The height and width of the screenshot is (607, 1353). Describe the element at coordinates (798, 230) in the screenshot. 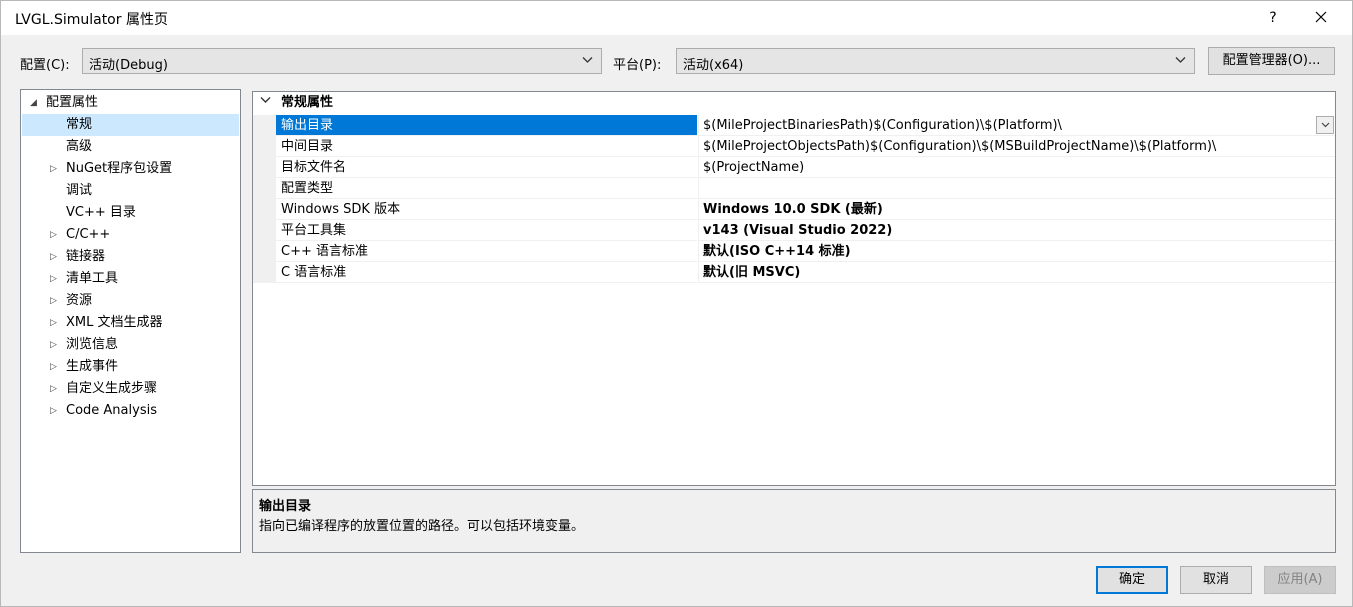

I see `property-value-text: v143 (Visual Studio 2022)` at that location.